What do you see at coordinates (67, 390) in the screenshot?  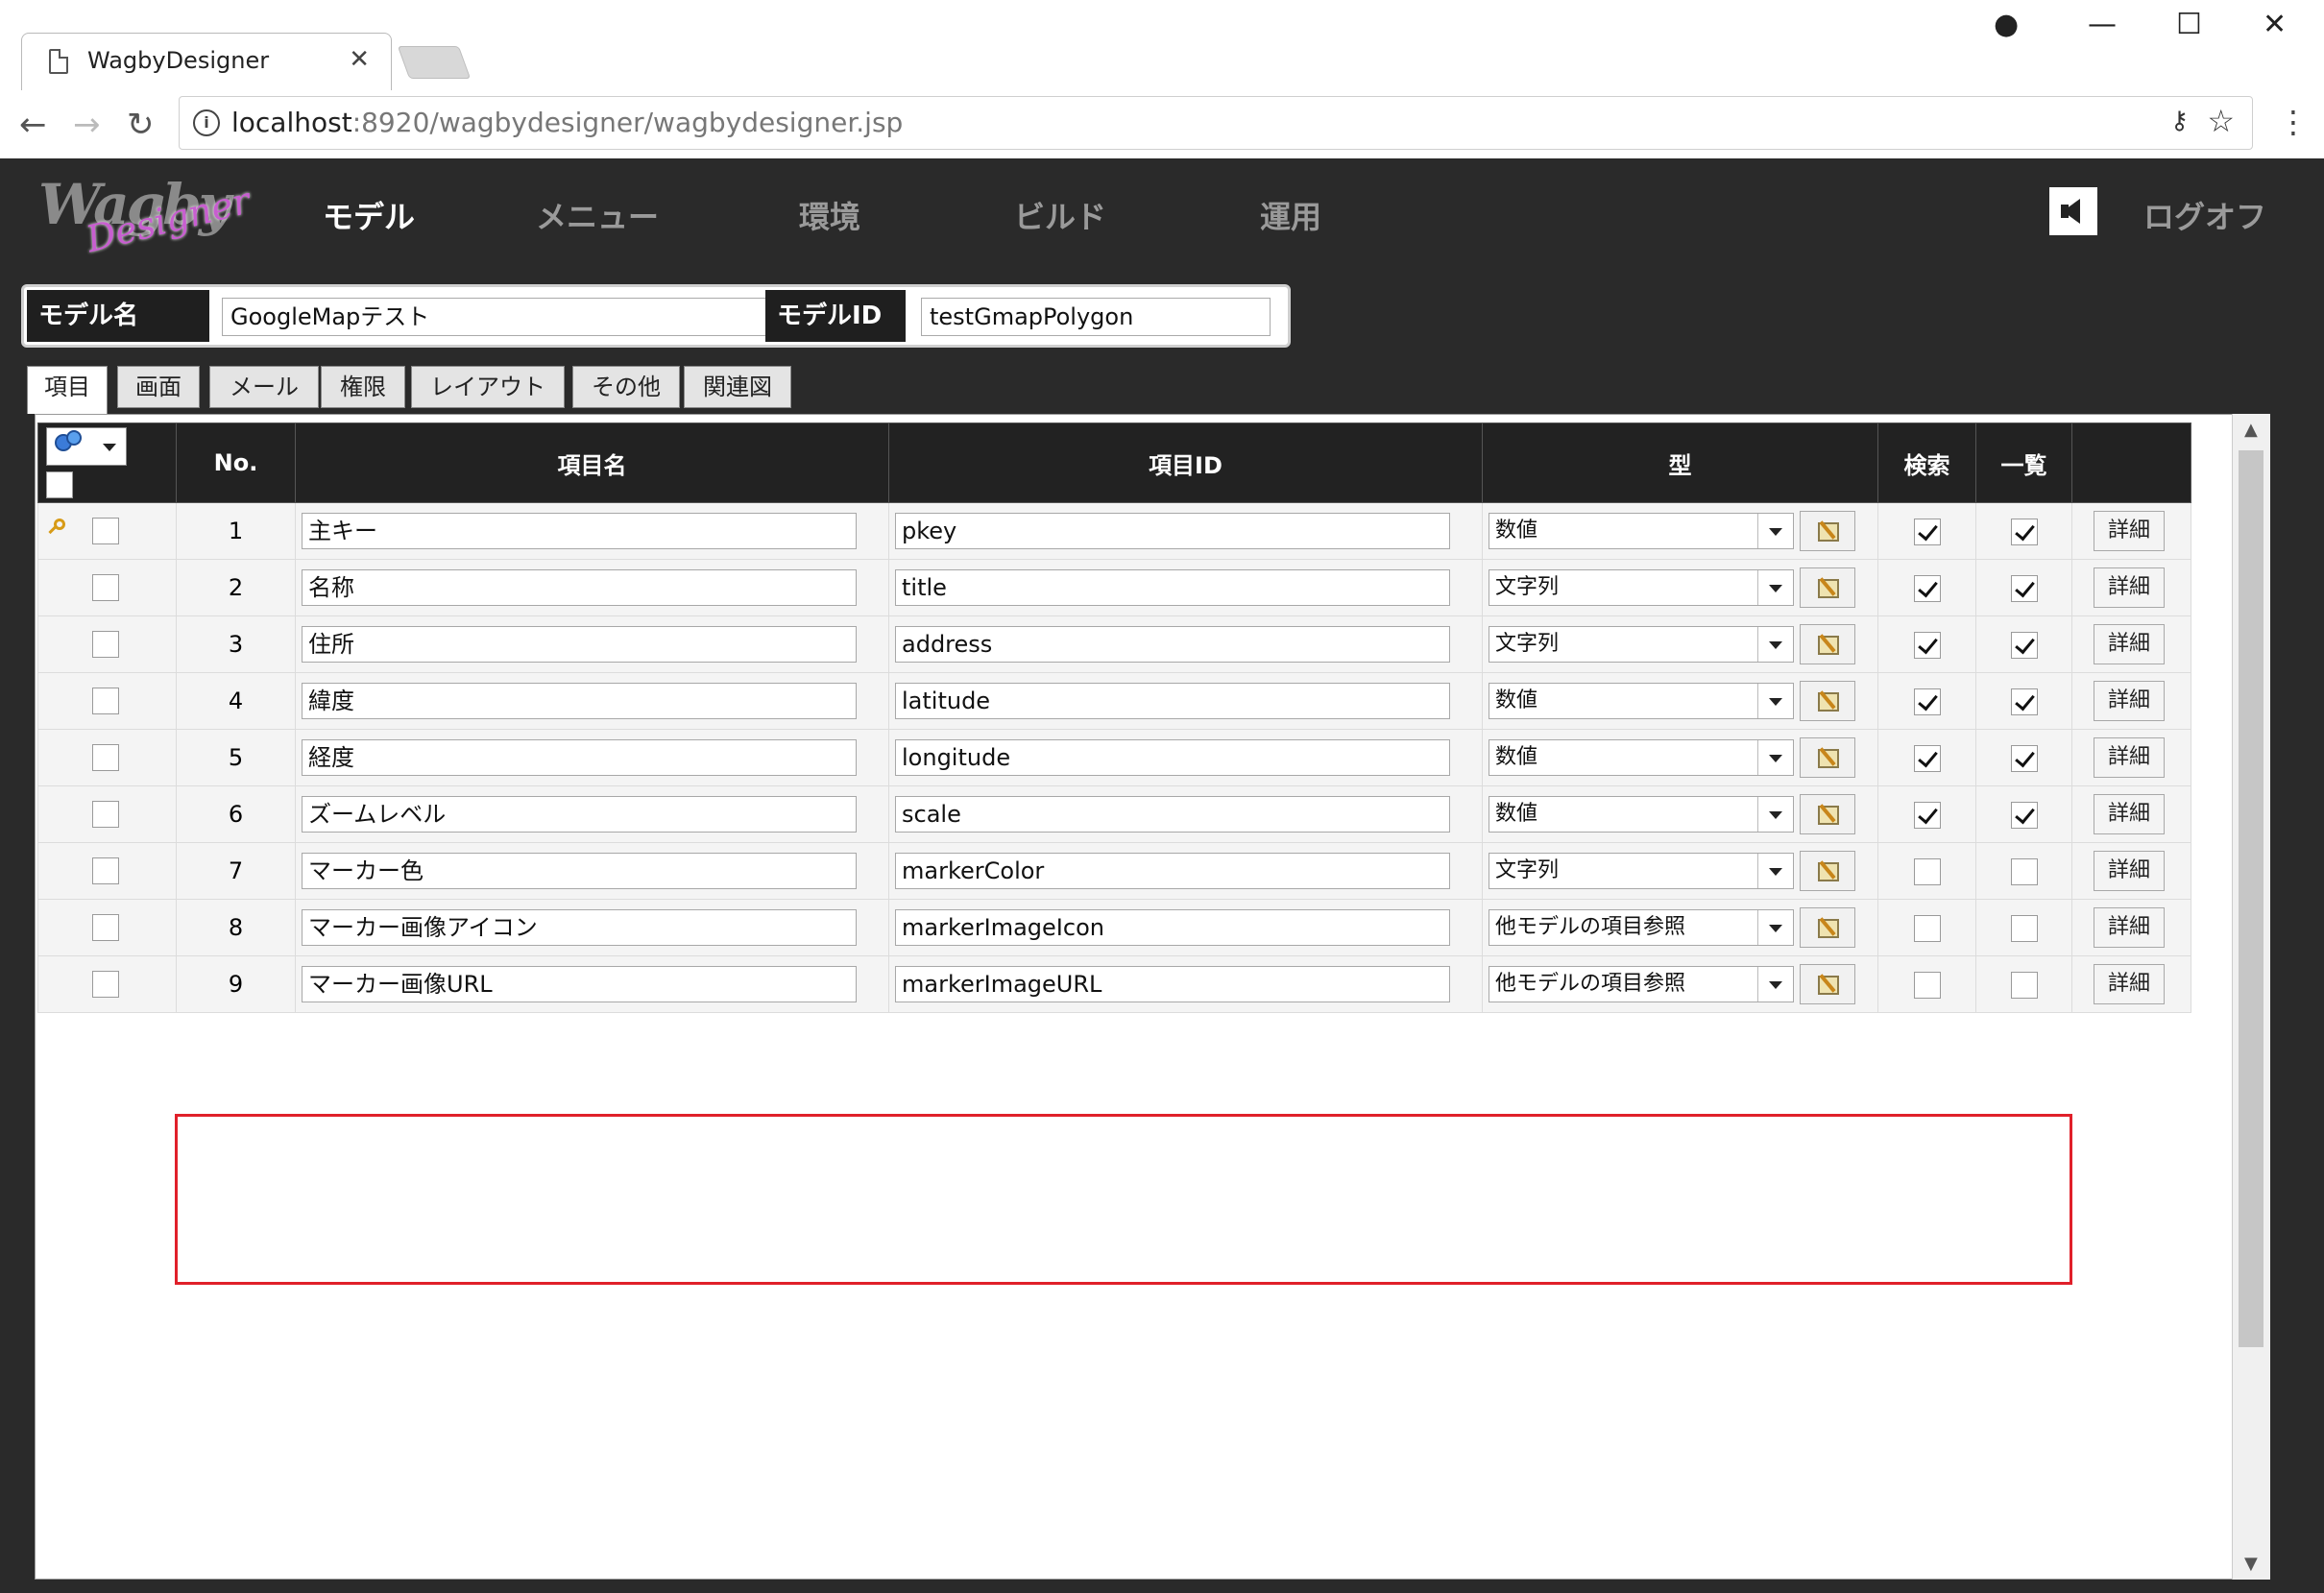 I see `tab-items: 項目` at bounding box center [67, 390].